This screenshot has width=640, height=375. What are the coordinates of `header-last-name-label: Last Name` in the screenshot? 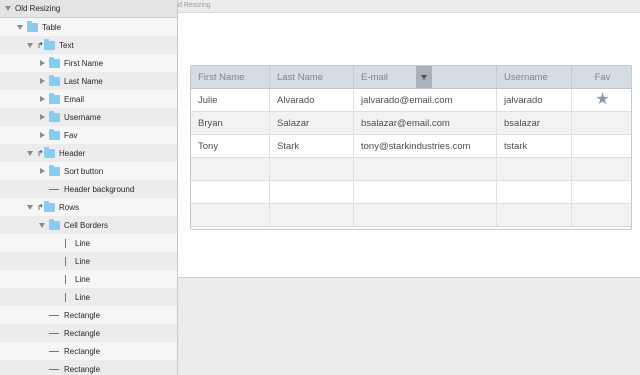 It's located at (300, 77).